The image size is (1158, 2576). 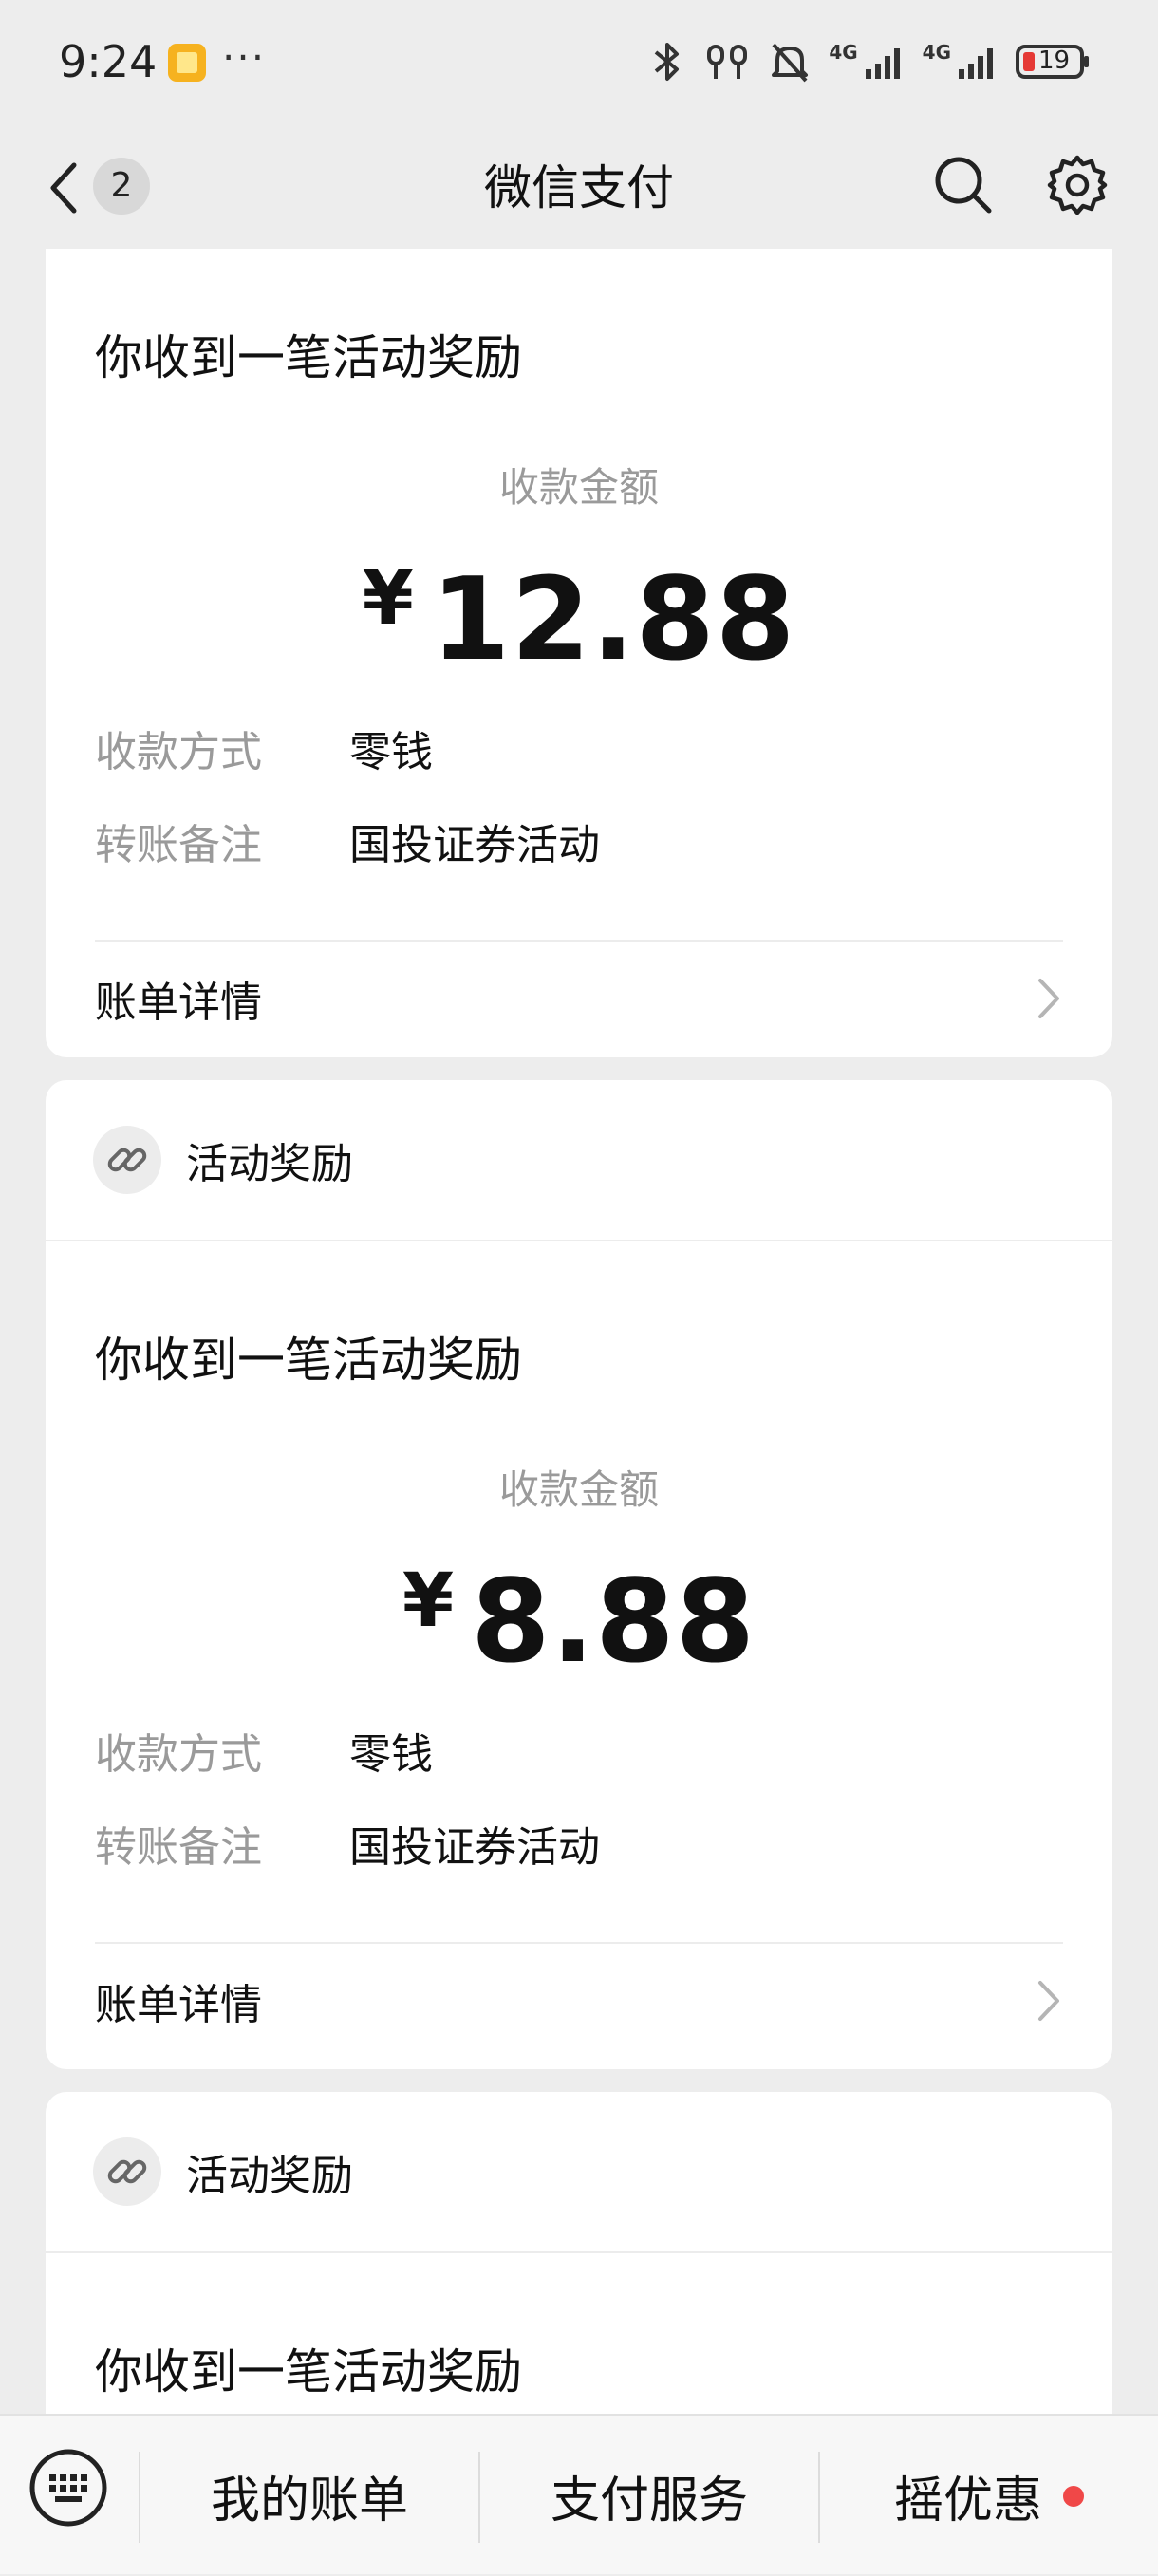 I want to click on notification-dot, so click(x=1073, y=2496).